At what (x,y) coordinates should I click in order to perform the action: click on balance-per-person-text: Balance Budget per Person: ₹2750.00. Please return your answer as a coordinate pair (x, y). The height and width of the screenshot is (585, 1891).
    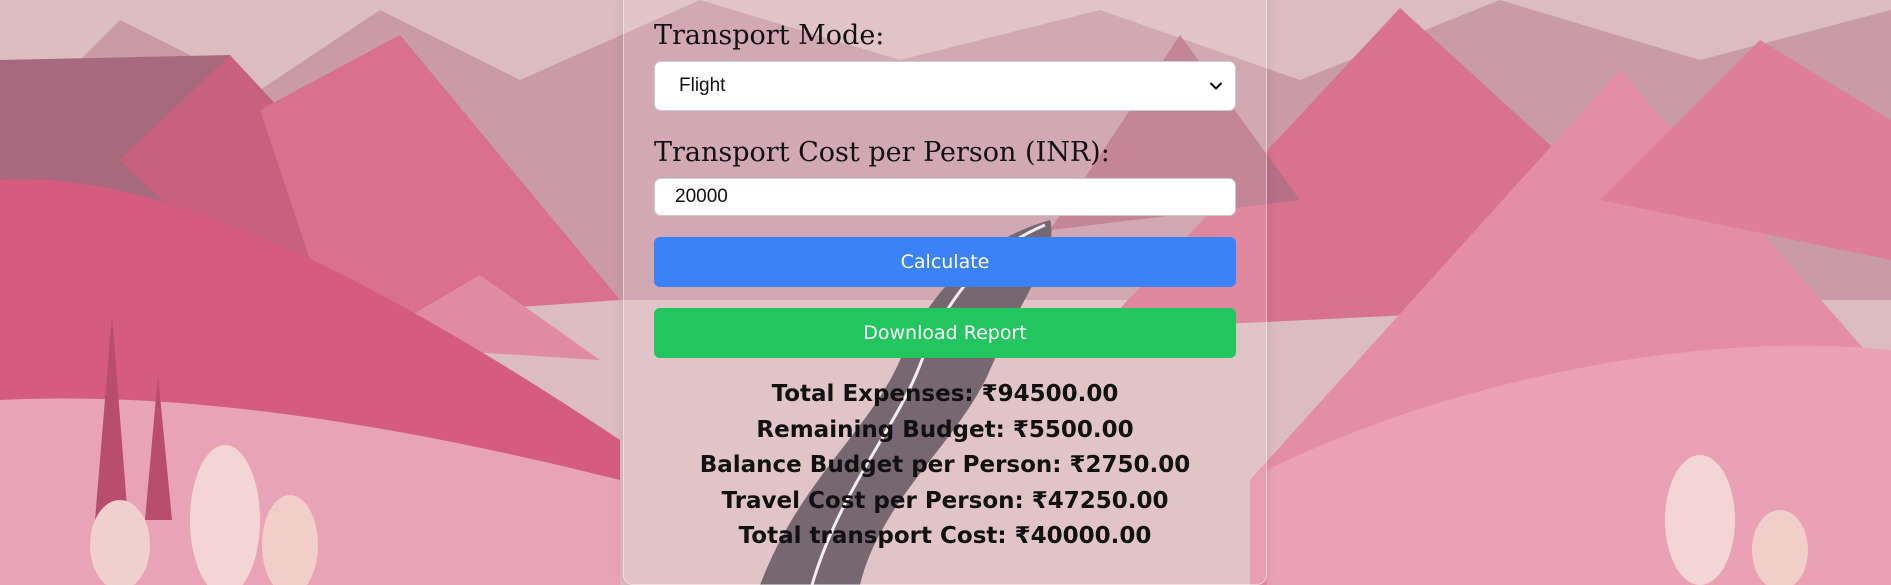
    Looking at the image, I should click on (945, 465).